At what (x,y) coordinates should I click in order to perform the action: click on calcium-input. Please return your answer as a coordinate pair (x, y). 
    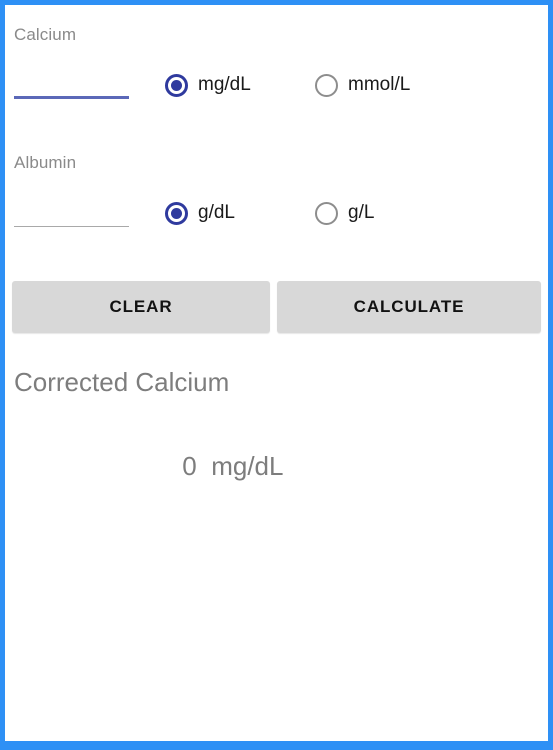
    Looking at the image, I should click on (71, 75).